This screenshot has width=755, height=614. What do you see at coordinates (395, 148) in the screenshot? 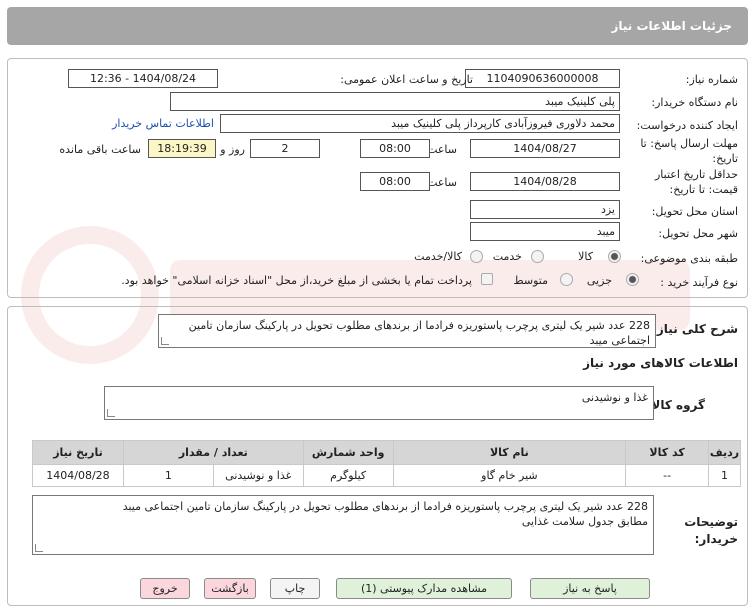
I see `deadline-time-field: 08:00` at bounding box center [395, 148].